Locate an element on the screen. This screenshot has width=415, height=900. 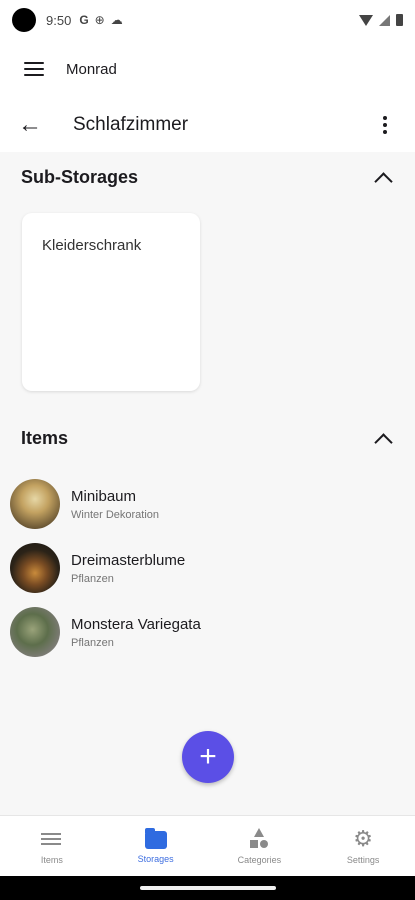
nav-tab-categories: Categories is located at coordinates (260, 846).